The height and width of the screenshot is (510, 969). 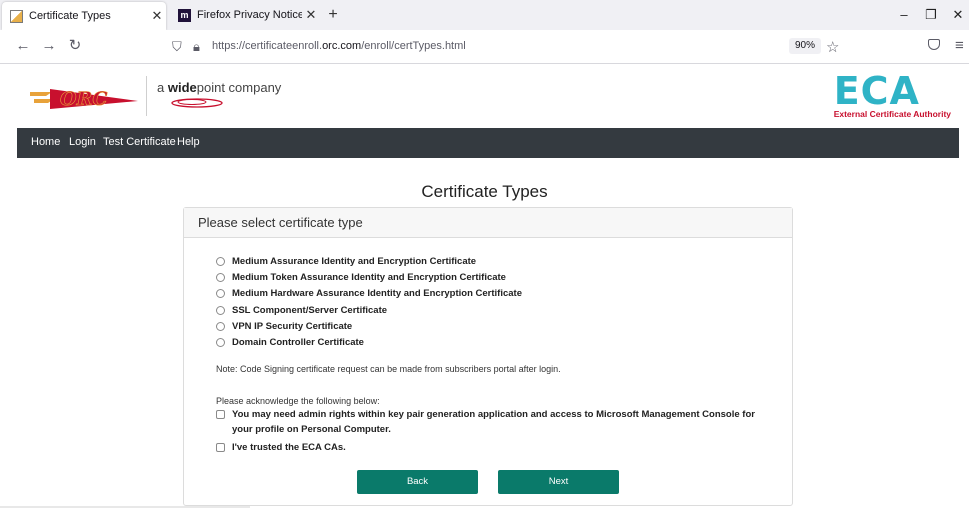 I want to click on nav-help: Help, so click(x=188, y=142).